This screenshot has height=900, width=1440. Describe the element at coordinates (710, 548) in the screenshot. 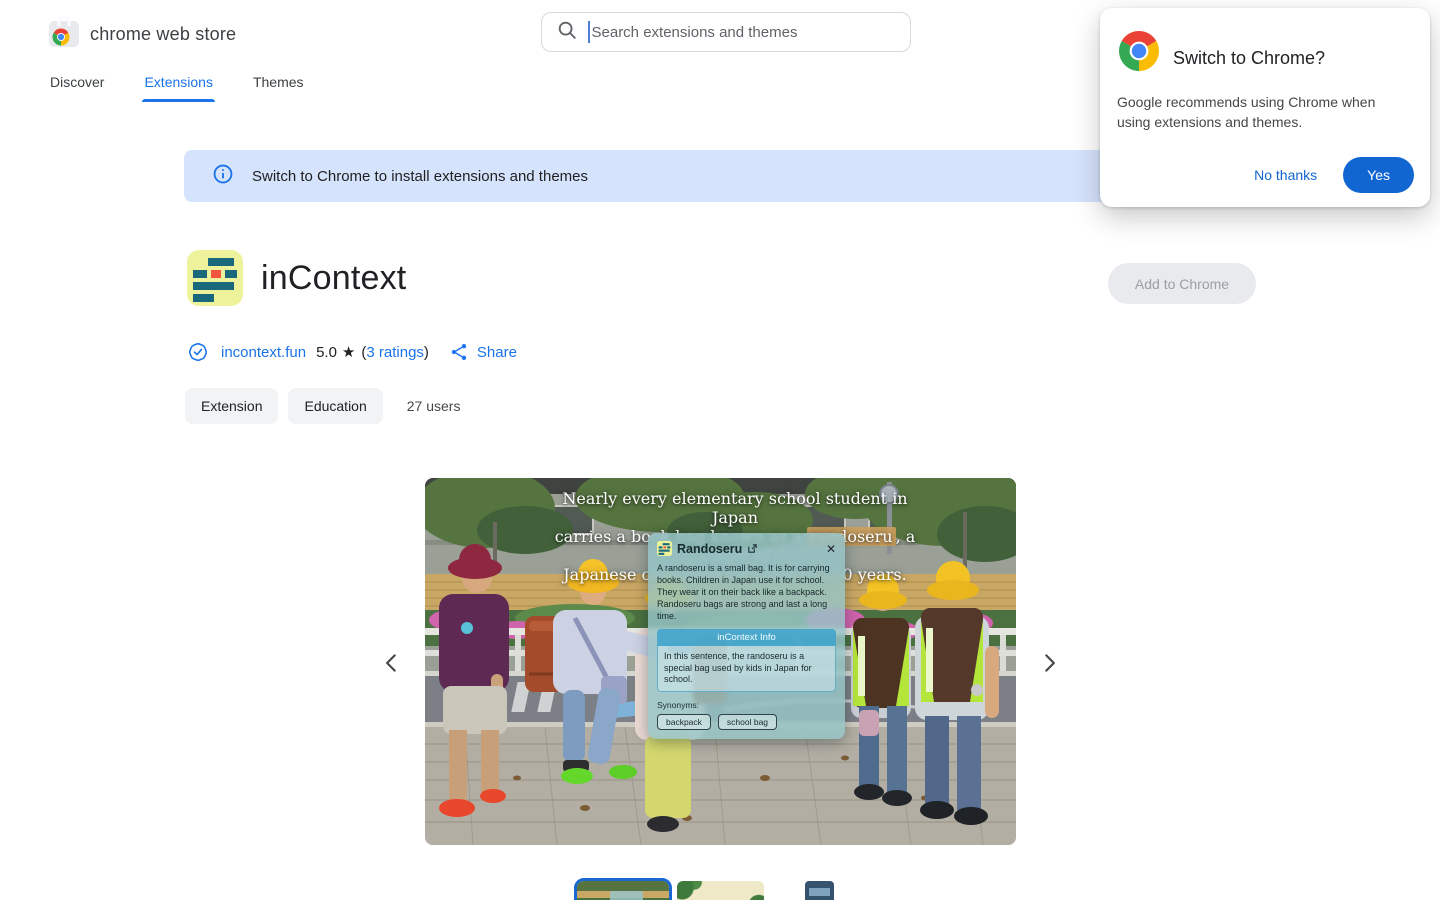

I see `tooltip-title: Randoseru` at that location.